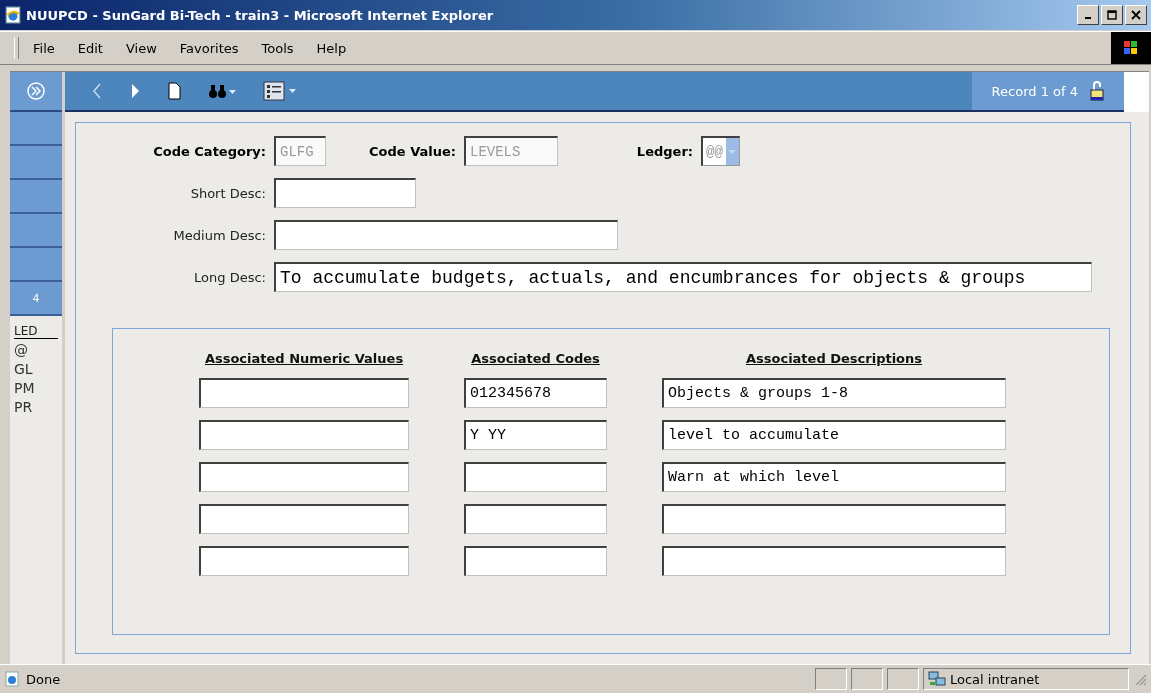 The image size is (1151, 693). I want to click on input-field: Warn at which level, so click(834, 477).